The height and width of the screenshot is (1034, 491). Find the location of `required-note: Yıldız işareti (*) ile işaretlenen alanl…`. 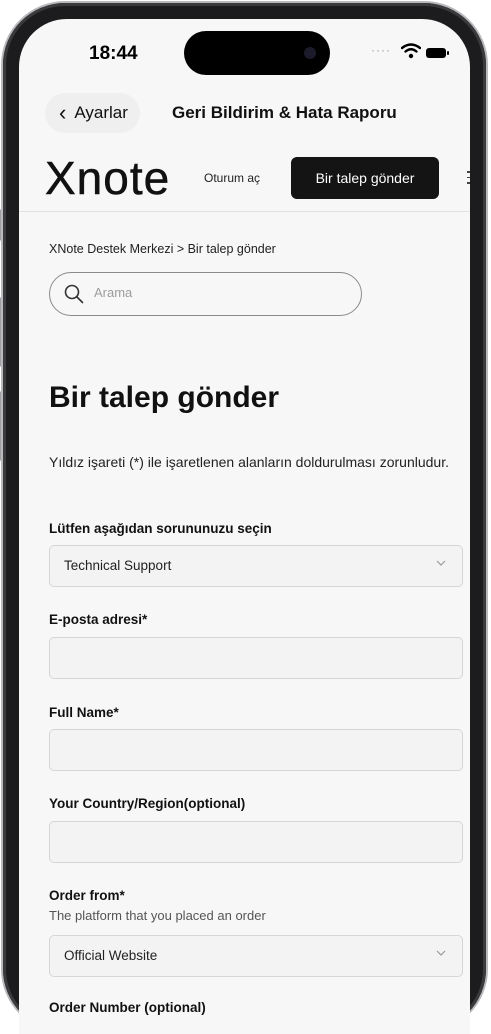

required-note: Yıldız işareti (*) ile işaretlenen alanl… is located at coordinates (249, 462).